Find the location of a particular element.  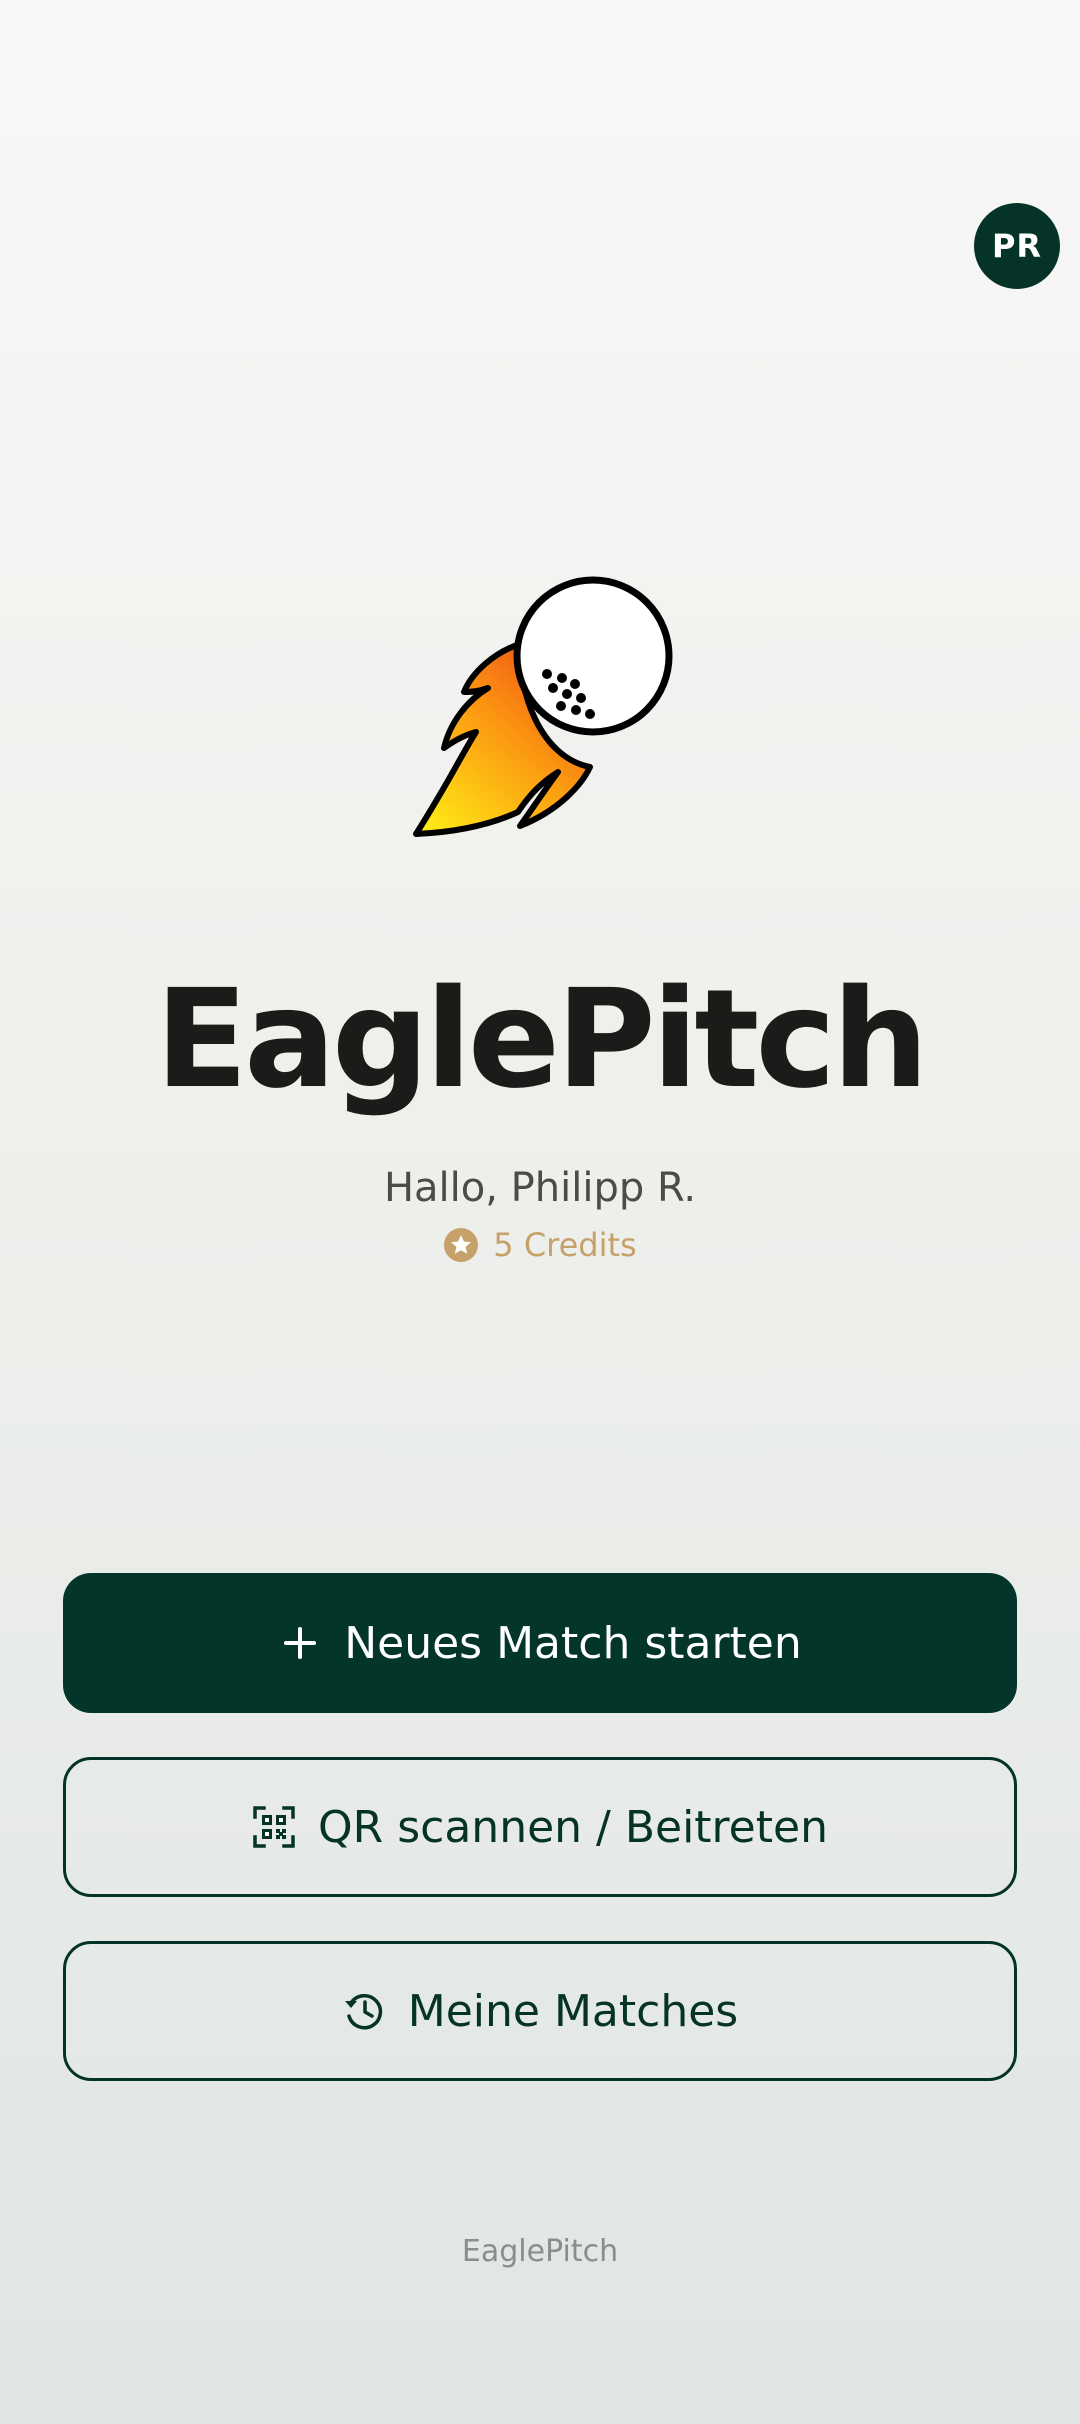

history-icon is located at coordinates (363, 2011).